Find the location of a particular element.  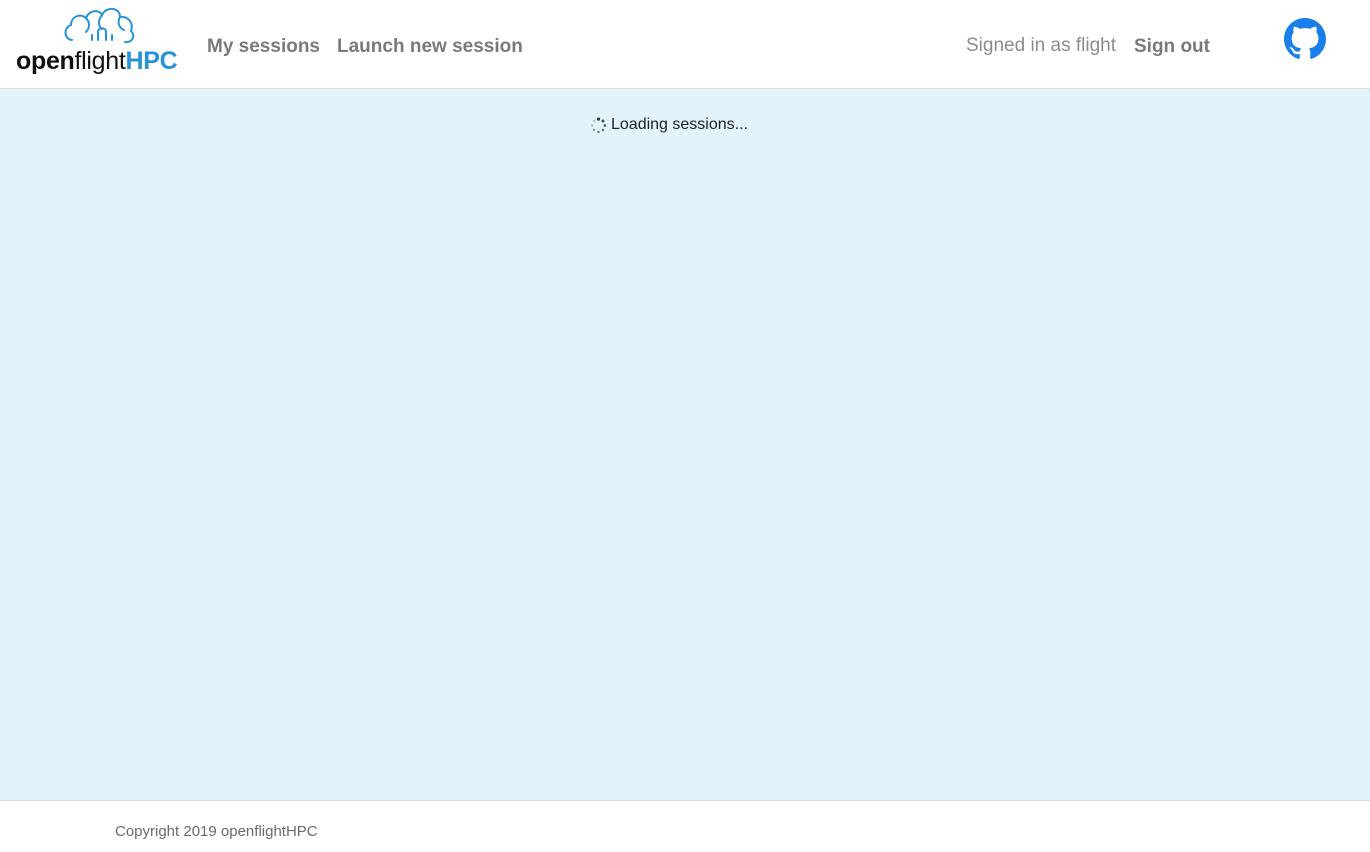

nav-launch-new-session-link: Launch new session is located at coordinates (430, 47).